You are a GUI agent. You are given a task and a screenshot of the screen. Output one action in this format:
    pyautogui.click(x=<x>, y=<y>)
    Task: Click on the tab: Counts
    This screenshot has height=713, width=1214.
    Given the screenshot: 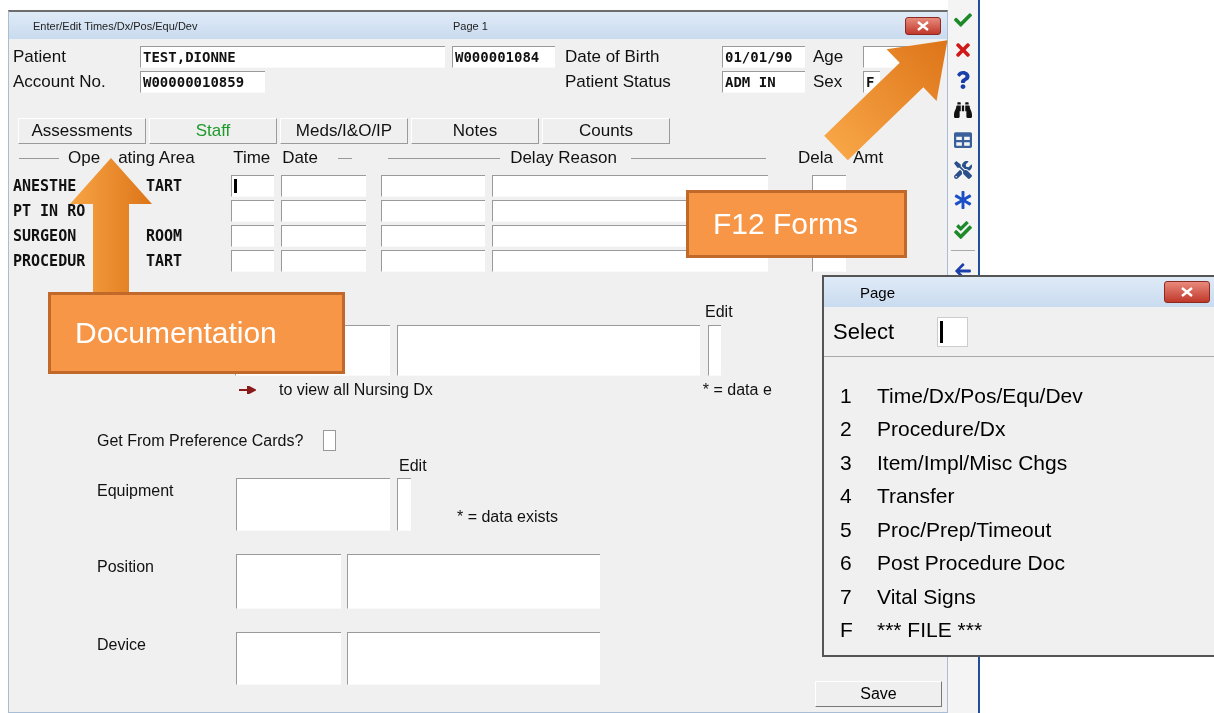 What is the action you would take?
    pyautogui.click(x=606, y=131)
    